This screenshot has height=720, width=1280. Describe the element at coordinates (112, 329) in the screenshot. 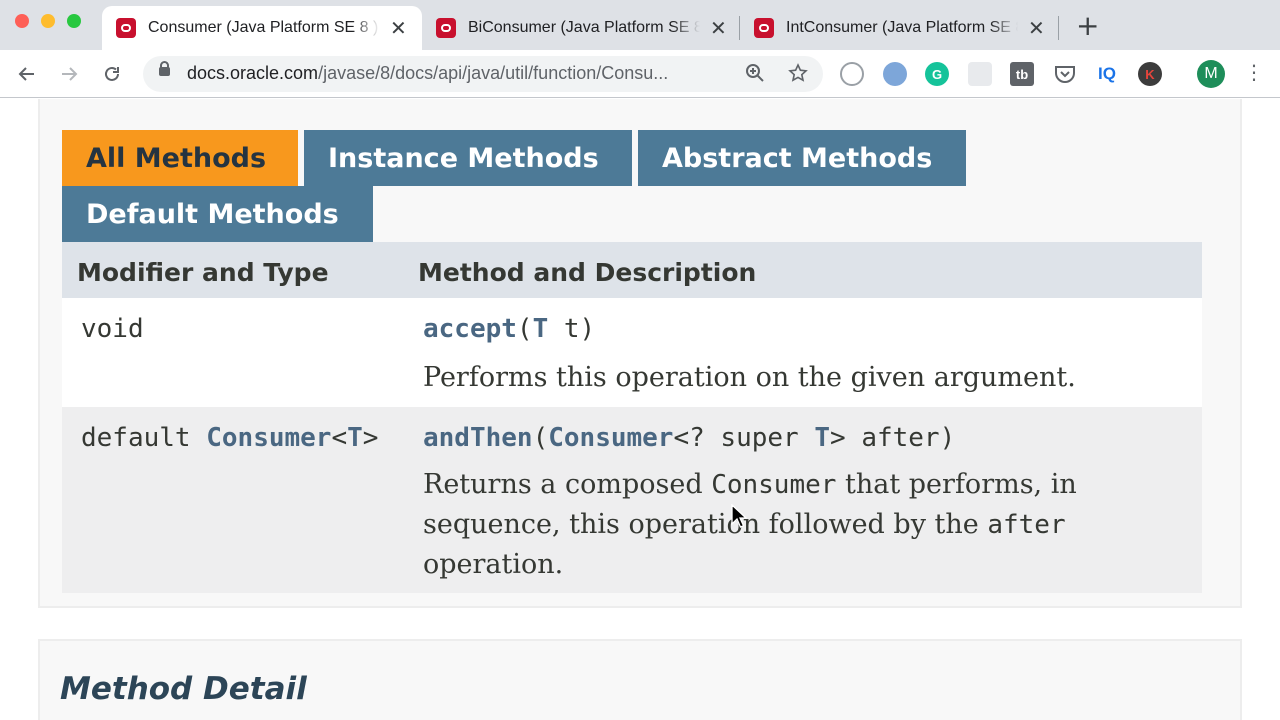

I see `return-type: void` at that location.